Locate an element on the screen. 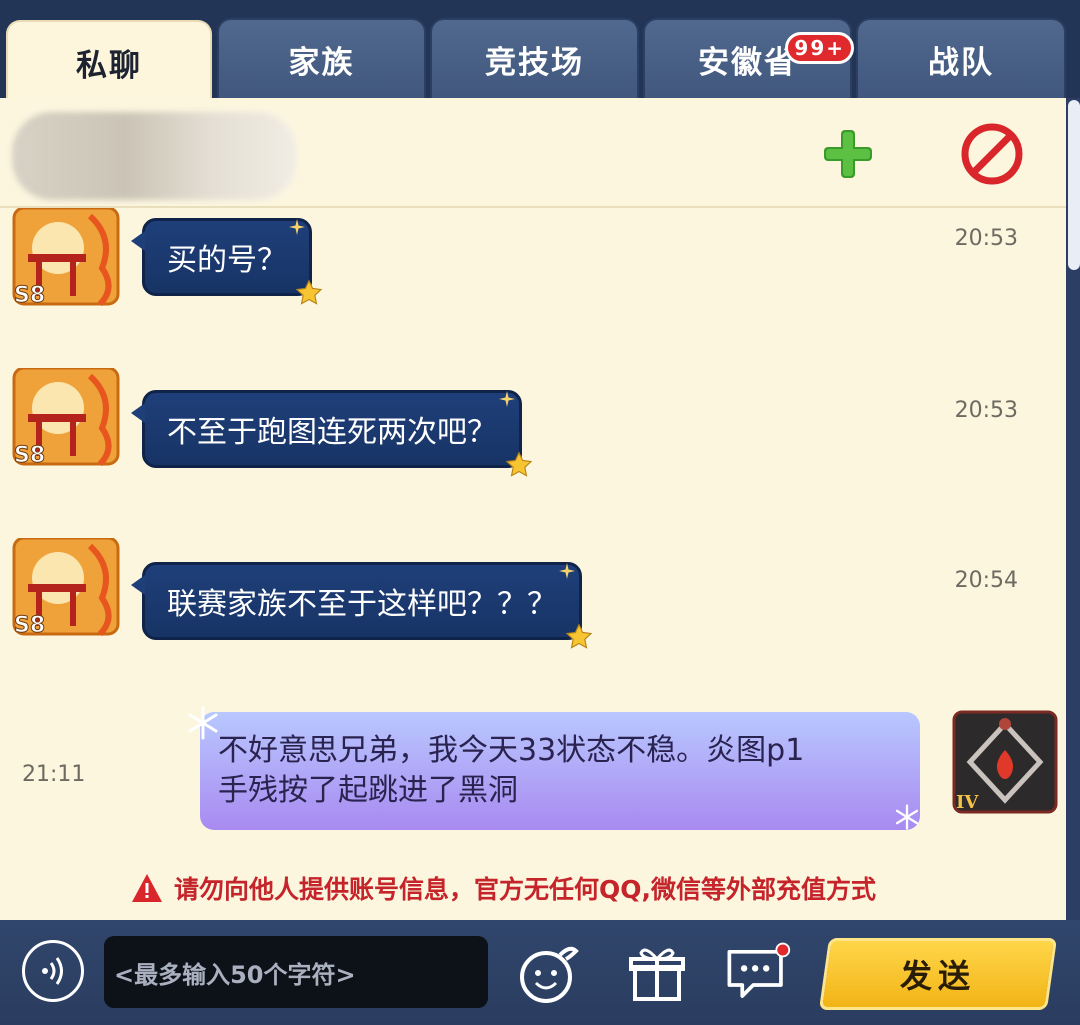 Image resolution: width=1080 pixels, height=1025 pixels. scrollbar-thumb is located at coordinates (1074, 185).